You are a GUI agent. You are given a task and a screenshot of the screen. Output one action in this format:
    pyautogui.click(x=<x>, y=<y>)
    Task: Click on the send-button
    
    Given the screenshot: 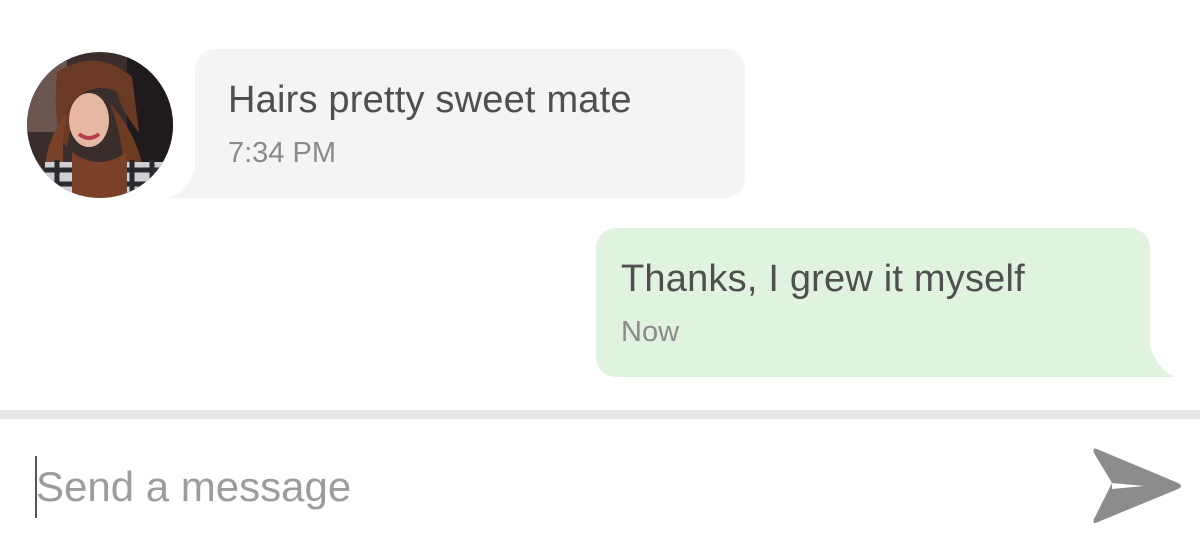 What is the action you would take?
    pyautogui.click(x=1135, y=486)
    